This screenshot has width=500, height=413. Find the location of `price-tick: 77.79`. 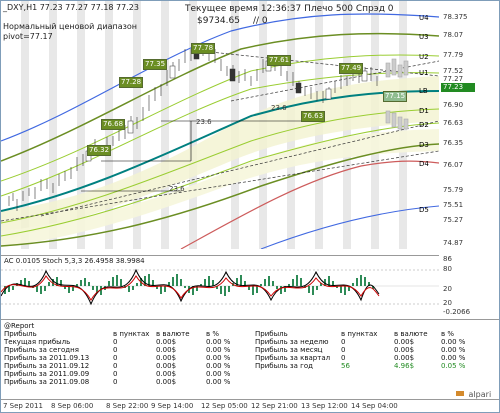

price-tick: 77.79 is located at coordinates (453, 55).